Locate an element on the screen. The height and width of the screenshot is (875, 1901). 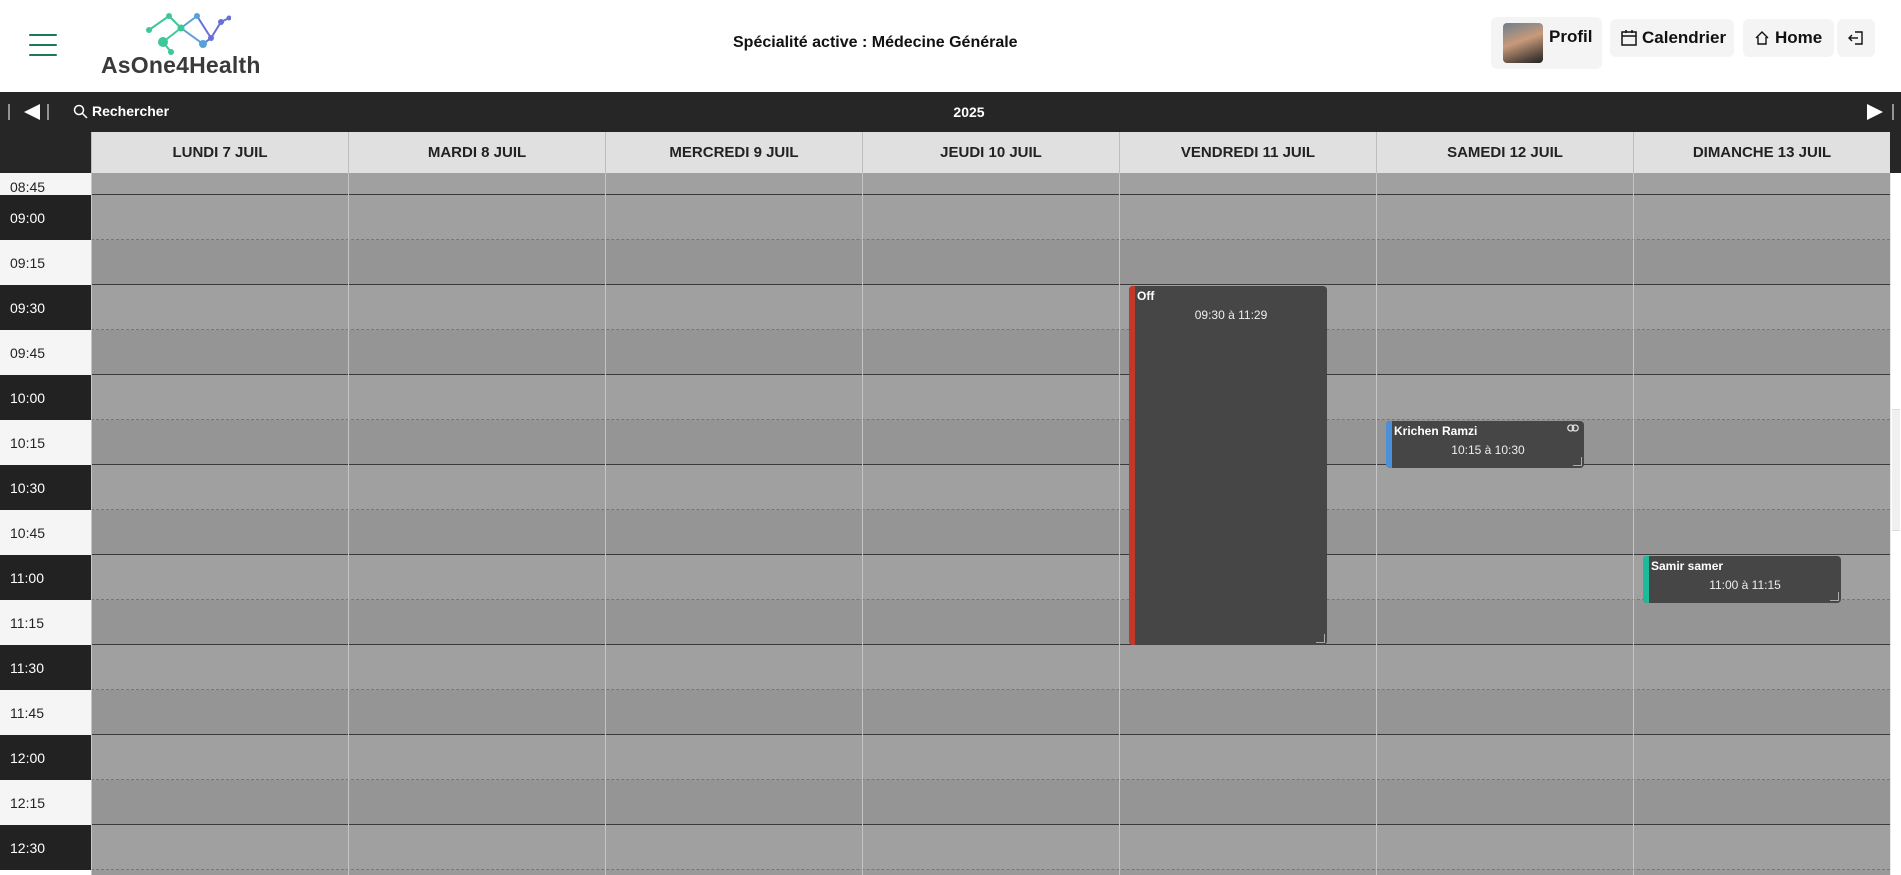
day-header: LUNDI 7 JUIL is located at coordinates (219, 152).